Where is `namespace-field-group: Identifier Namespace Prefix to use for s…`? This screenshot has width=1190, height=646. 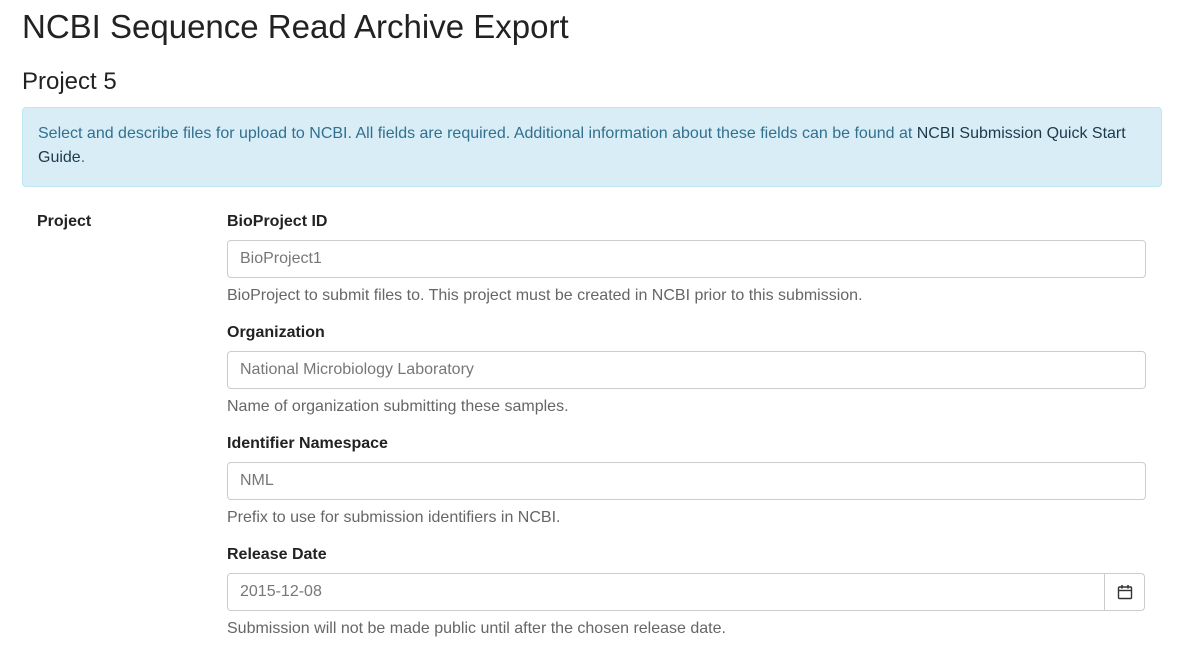 namespace-field-group: Identifier Namespace Prefix to use for s… is located at coordinates (686, 481).